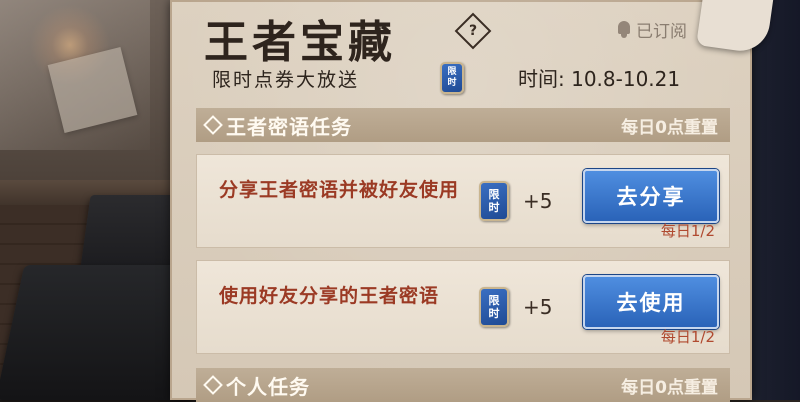 The image size is (800, 402). I want to click on section-header-personal-tasks: 个人任务 每日0点重置, so click(463, 385).